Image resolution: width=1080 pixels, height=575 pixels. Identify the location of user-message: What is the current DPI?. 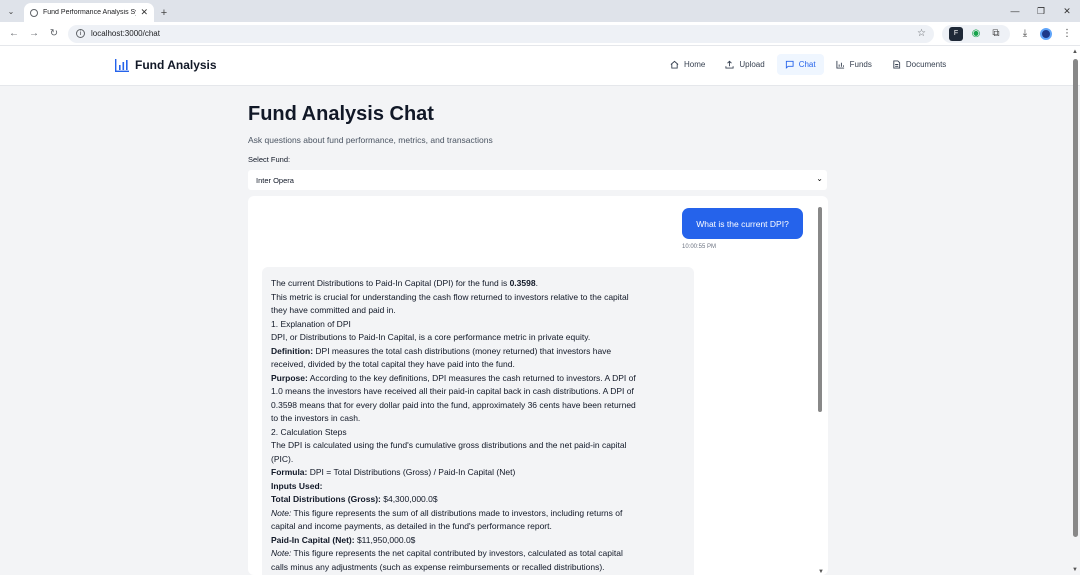
(742, 223).